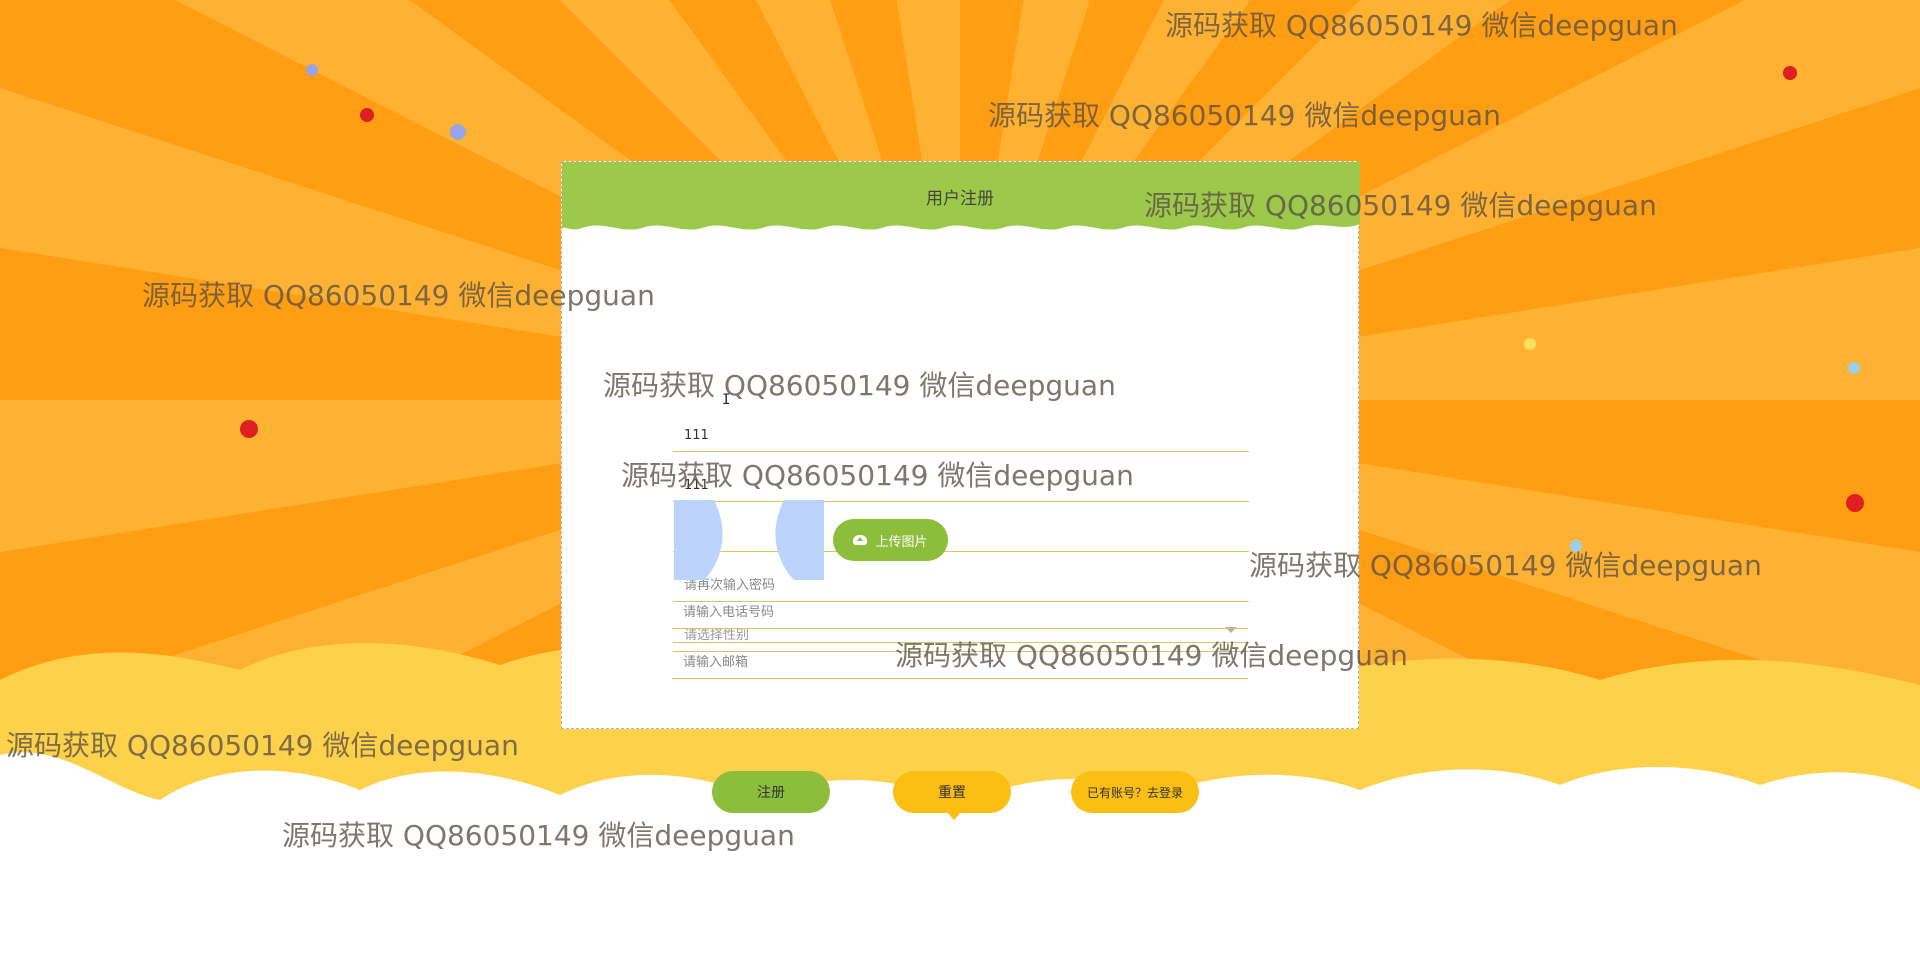  Describe the element at coordinates (954, 485) in the screenshot. I see `realname-input` at that location.